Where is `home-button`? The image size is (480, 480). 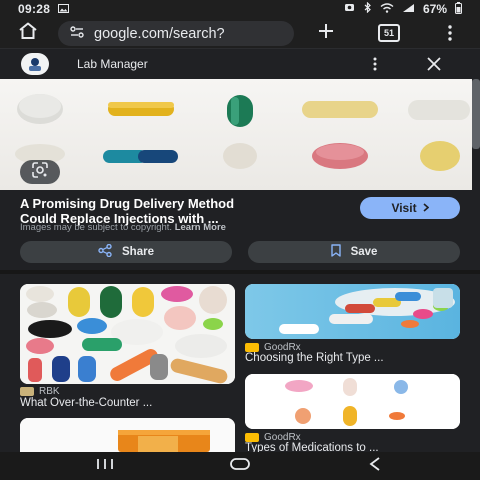 home-button is located at coordinates (28, 33).